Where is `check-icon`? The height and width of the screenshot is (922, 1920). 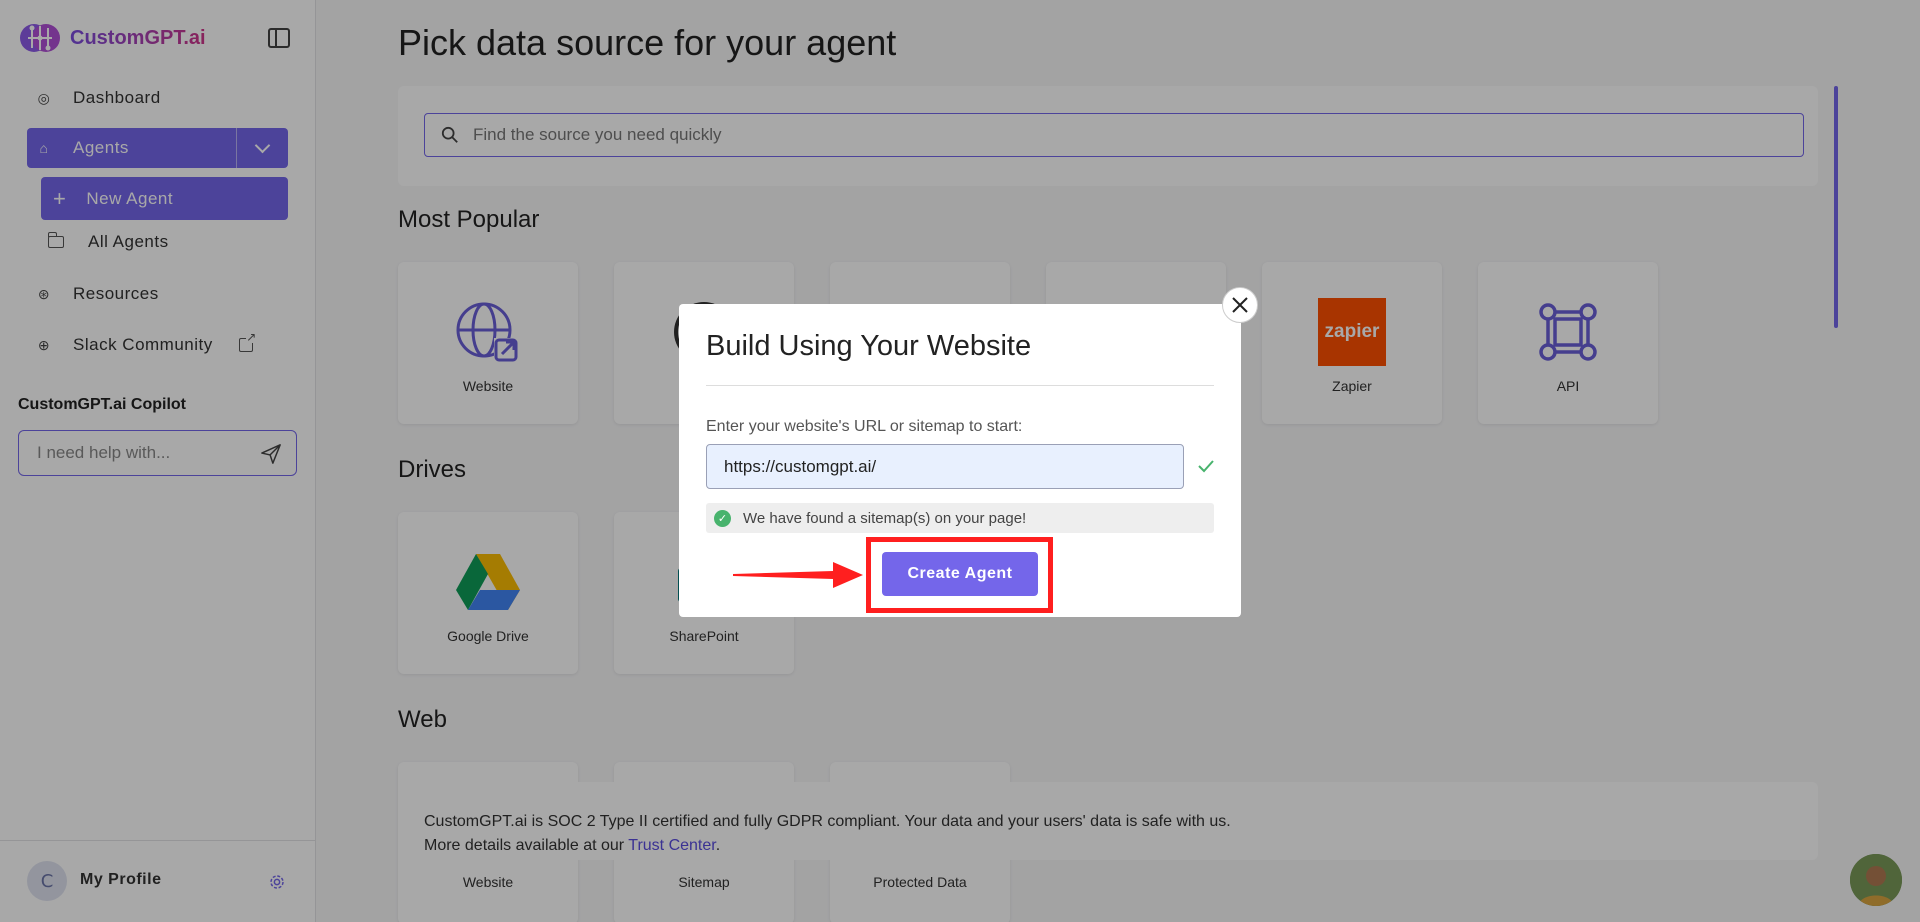 check-icon is located at coordinates (1206, 466).